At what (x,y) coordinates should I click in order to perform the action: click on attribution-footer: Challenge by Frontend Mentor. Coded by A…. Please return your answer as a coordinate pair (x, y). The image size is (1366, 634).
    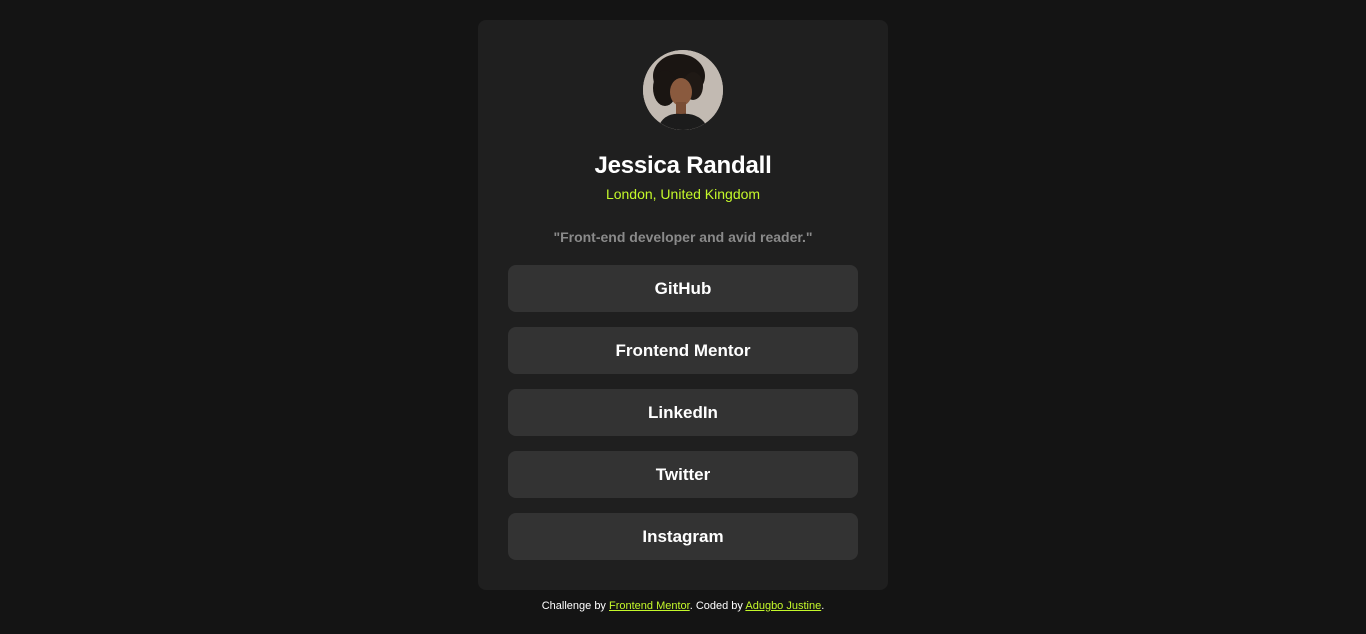
    Looking at the image, I should click on (683, 606).